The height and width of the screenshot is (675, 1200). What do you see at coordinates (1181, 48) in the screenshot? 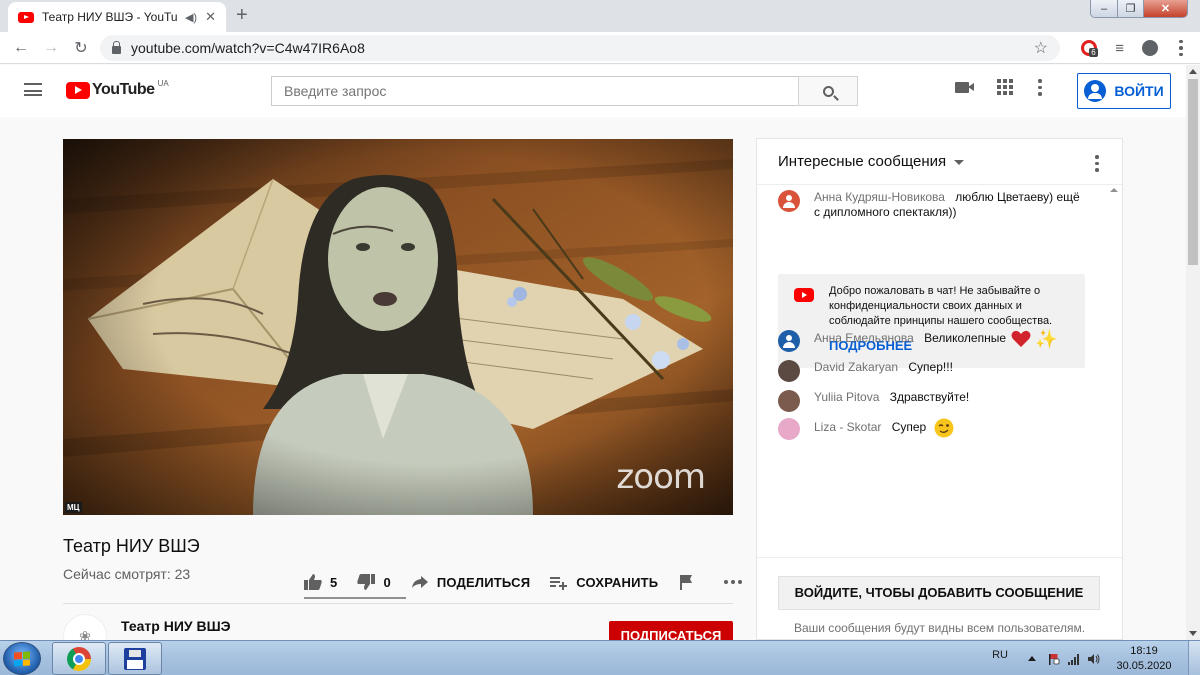
I see `chrome-menu-icon` at bounding box center [1181, 48].